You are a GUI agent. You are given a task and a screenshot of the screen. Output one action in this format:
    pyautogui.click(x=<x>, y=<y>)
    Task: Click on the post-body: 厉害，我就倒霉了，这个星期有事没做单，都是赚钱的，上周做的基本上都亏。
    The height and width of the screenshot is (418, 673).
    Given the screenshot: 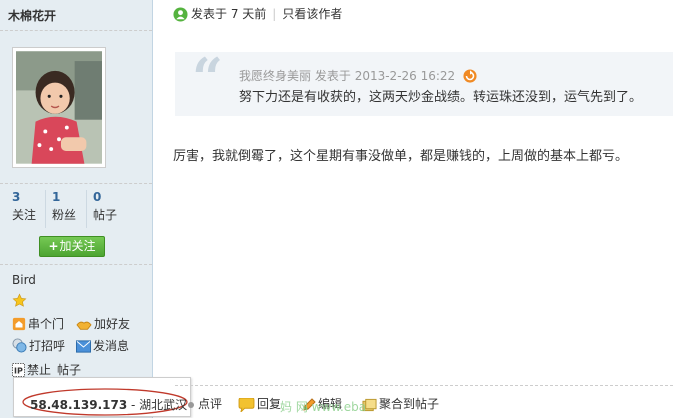 What is the action you would take?
    pyautogui.click(x=401, y=156)
    